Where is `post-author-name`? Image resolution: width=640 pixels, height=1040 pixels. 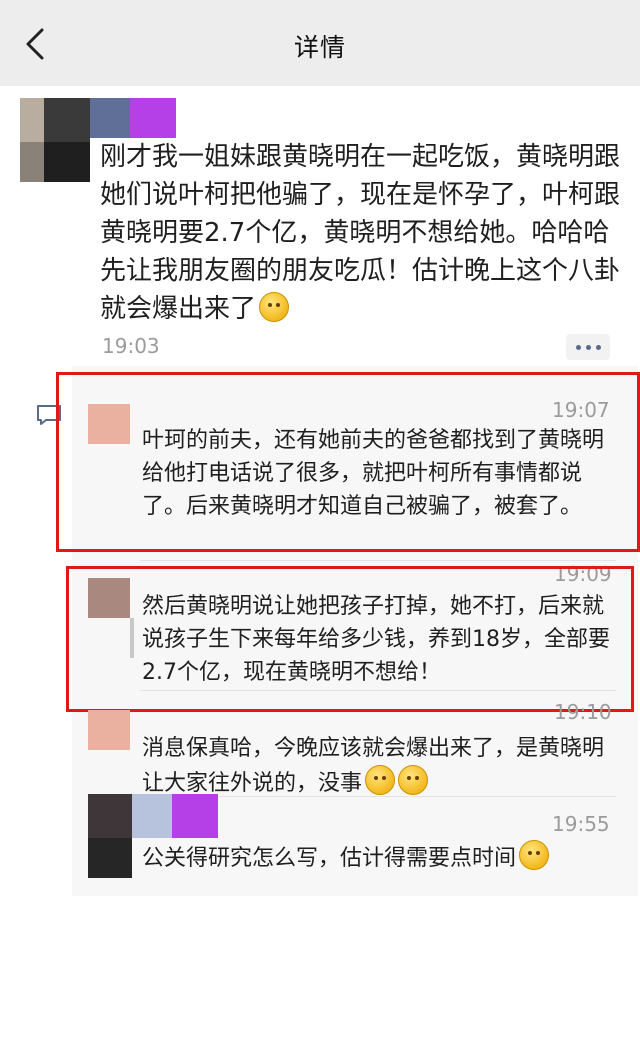 post-author-name is located at coordinates (133, 118).